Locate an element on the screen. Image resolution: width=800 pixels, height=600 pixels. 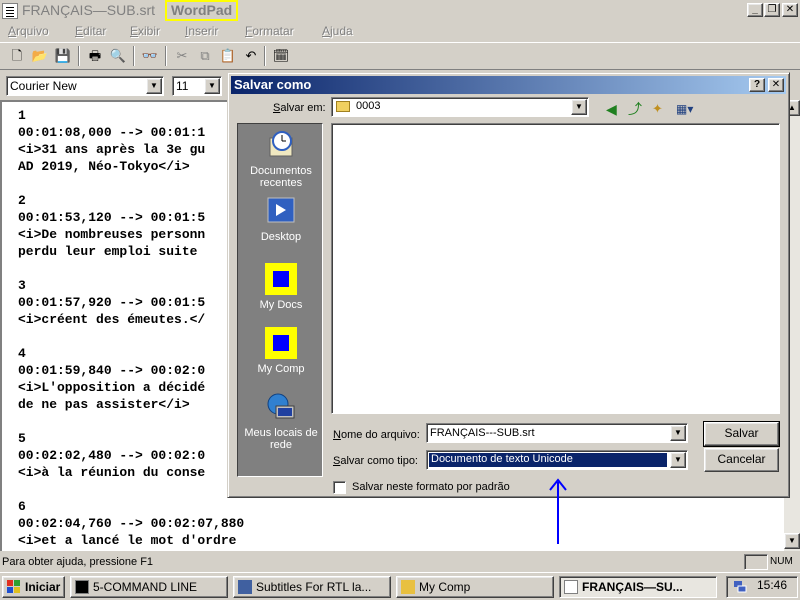
document-line: 00:02:04,760 --> 00:02:07,880 is located at coordinates (131, 523).